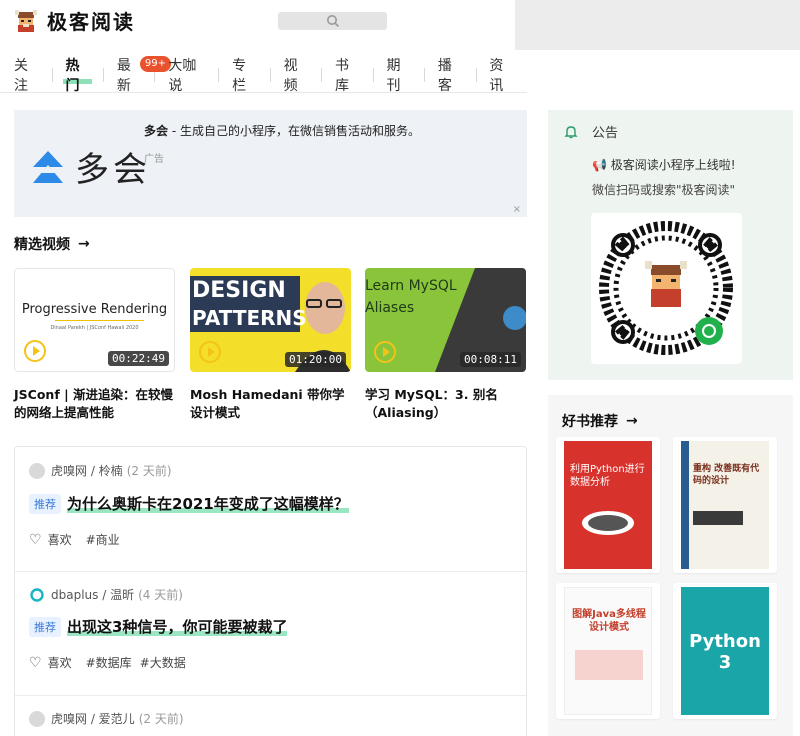  I want to click on header-right-area, so click(657, 25).